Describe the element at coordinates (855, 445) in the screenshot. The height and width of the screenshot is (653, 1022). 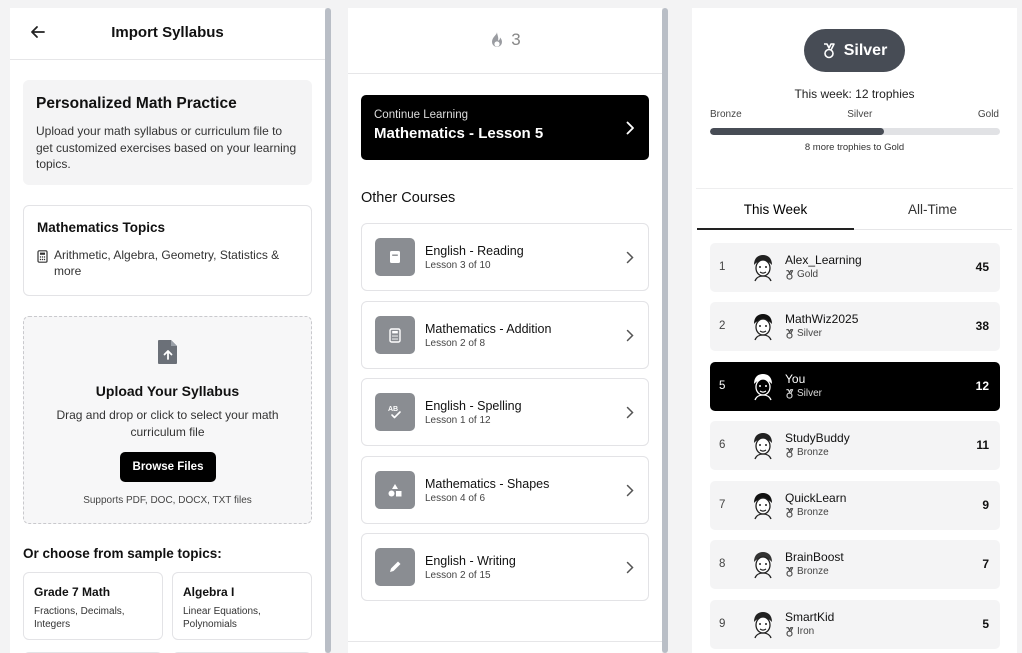
I see `leaderboard-row: 6 StudyBuddy Bronze 11` at that location.